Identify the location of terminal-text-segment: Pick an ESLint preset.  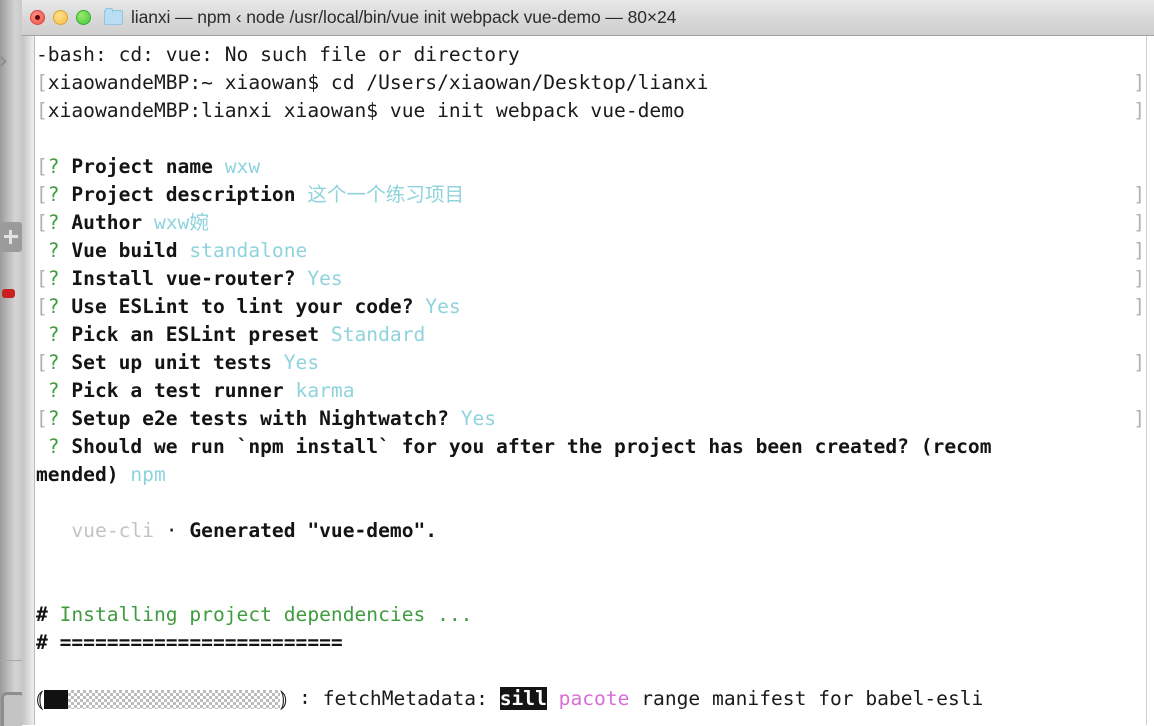
(201, 334).